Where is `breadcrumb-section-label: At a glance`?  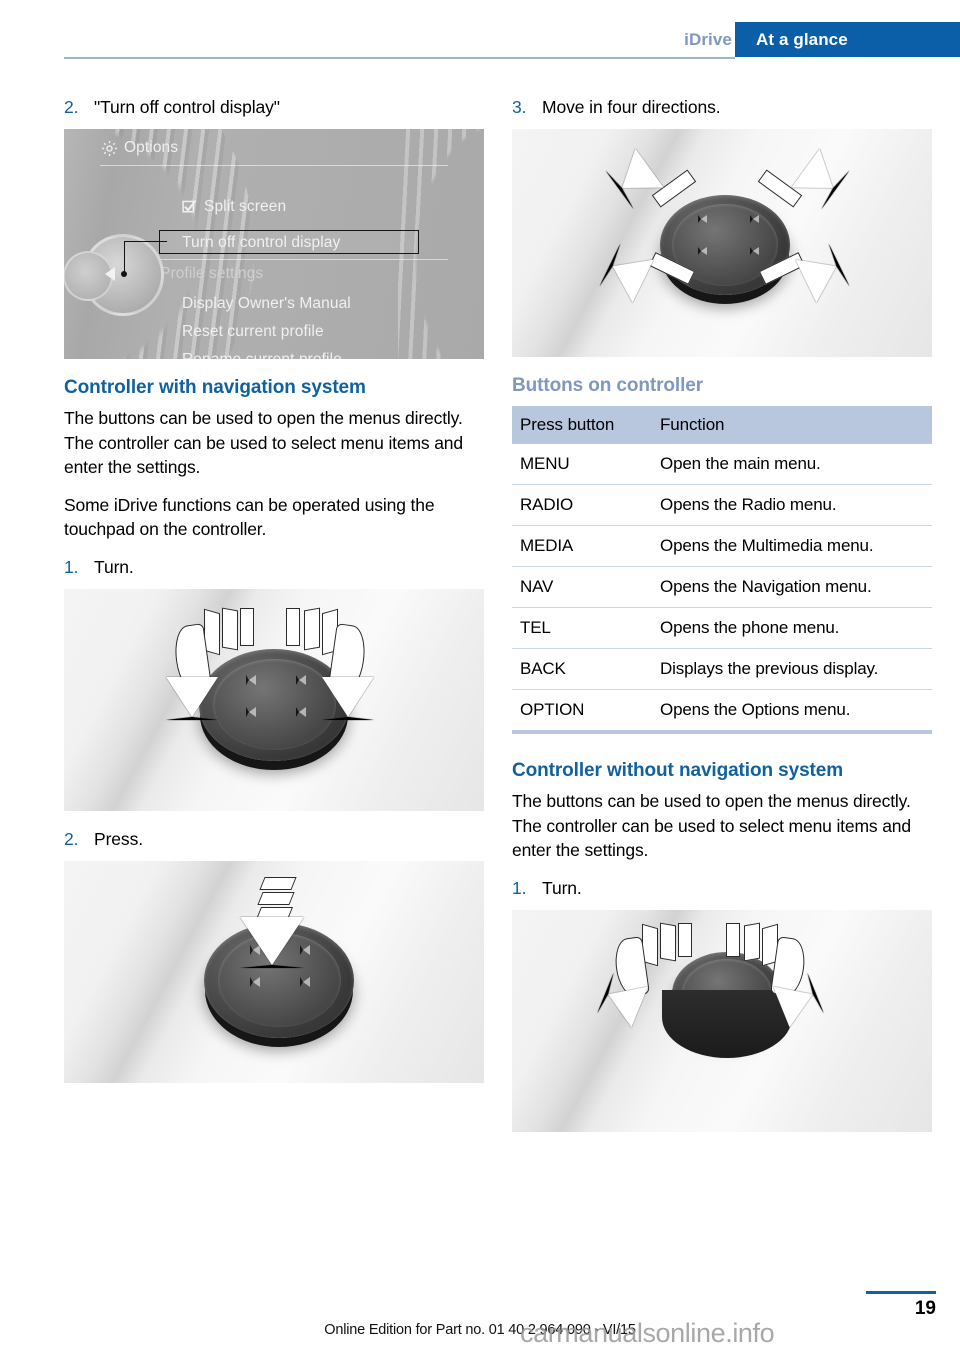 breadcrumb-section-label: At a glance is located at coordinates (802, 39).